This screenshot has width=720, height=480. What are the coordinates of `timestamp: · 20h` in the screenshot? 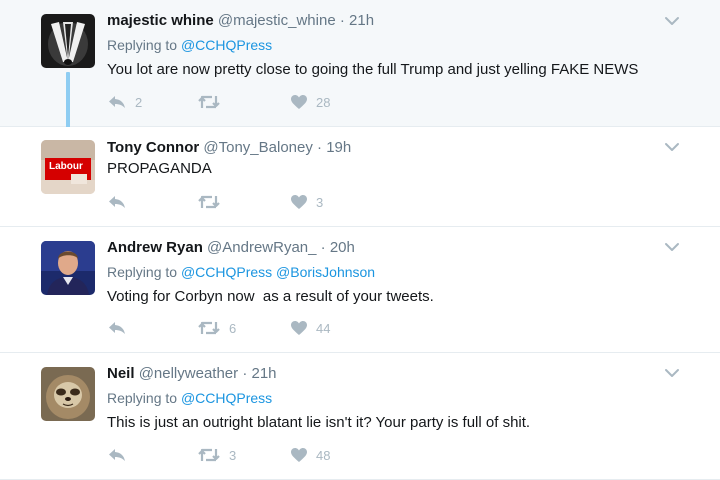 It's located at (338, 247).